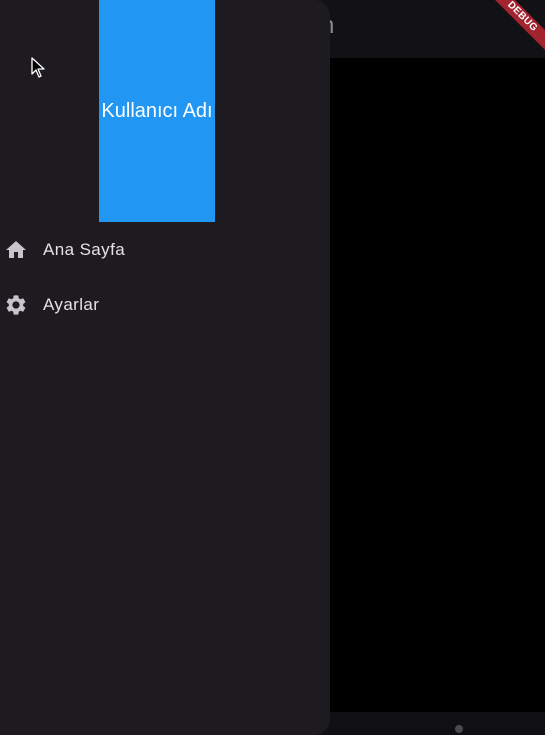  Describe the element at coordinates (165, 249) in the screenshot. I see `drawer-item-home: Ana Sayfa` at that location.